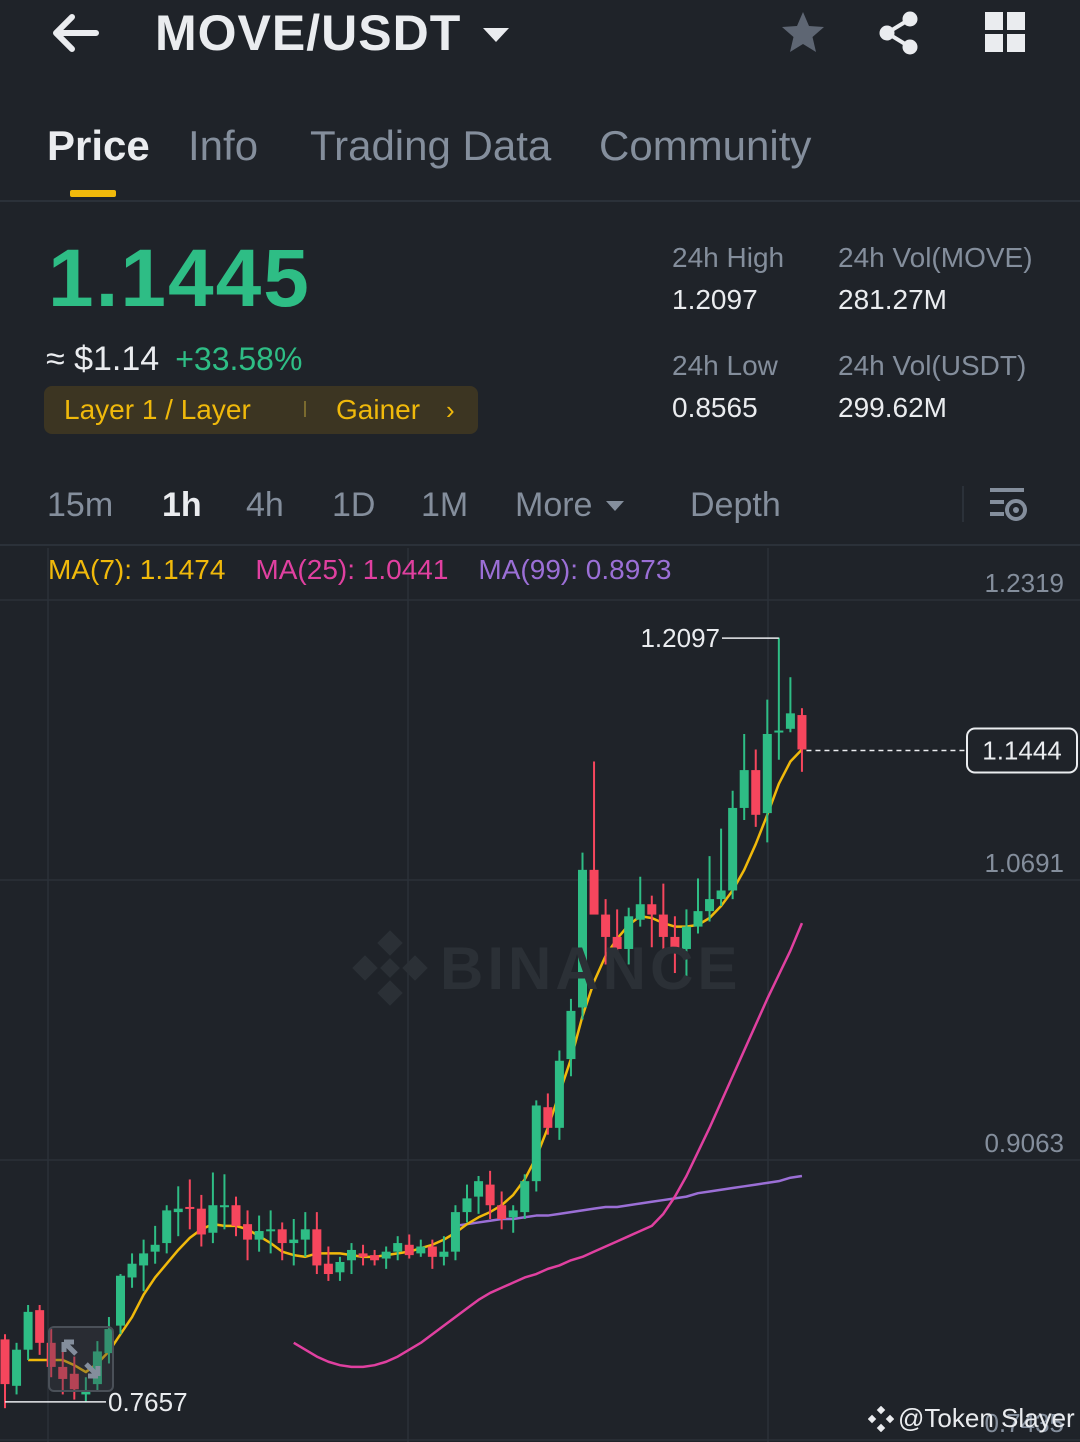  Describe the element at coordinates (1005, 33) in the screenshot. I see `grid-icon` at that location.